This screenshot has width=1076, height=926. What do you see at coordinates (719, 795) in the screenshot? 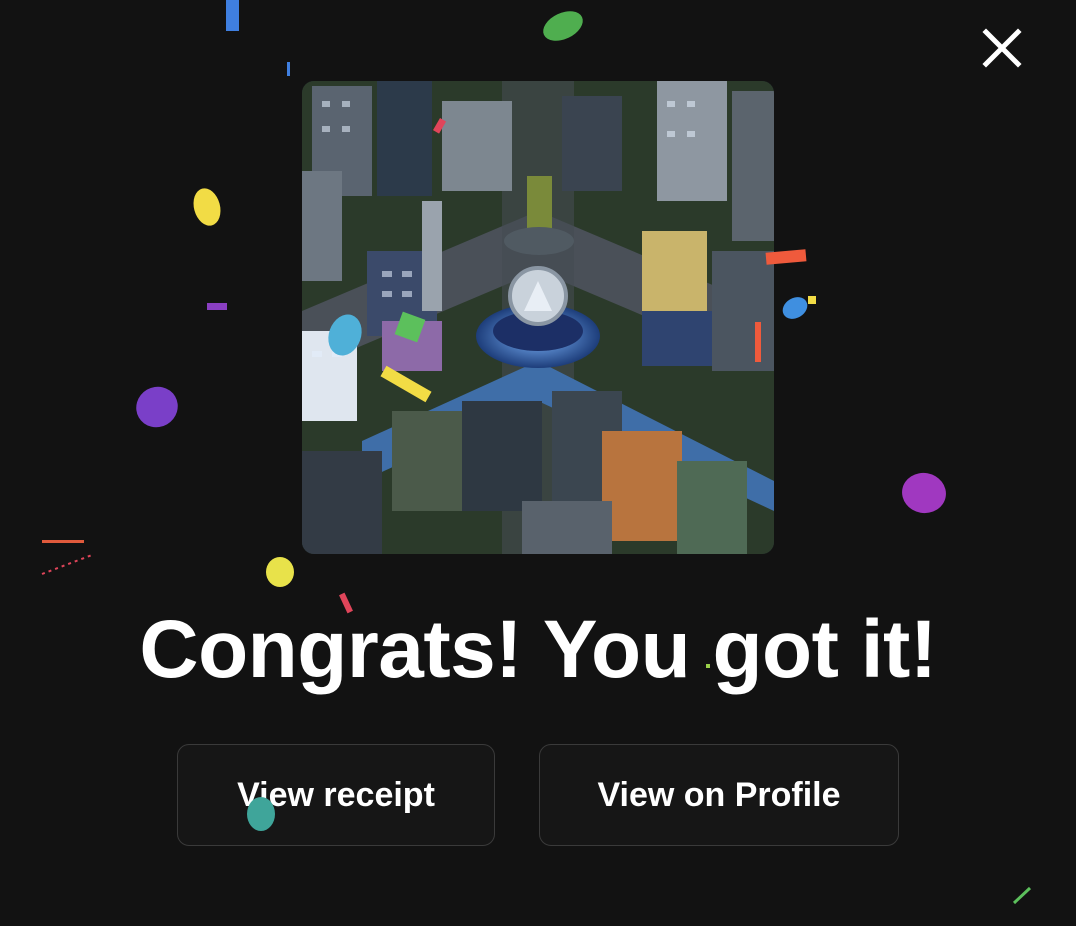
I see `view-on-profile-button: View on Profile` at bounding box center [719, 795].